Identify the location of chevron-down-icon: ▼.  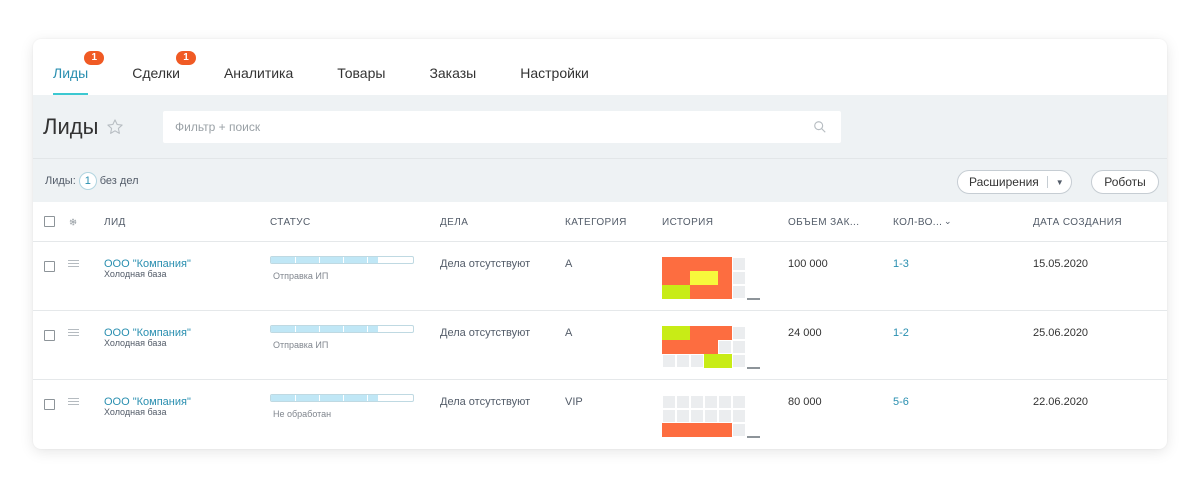
(1060, 182).